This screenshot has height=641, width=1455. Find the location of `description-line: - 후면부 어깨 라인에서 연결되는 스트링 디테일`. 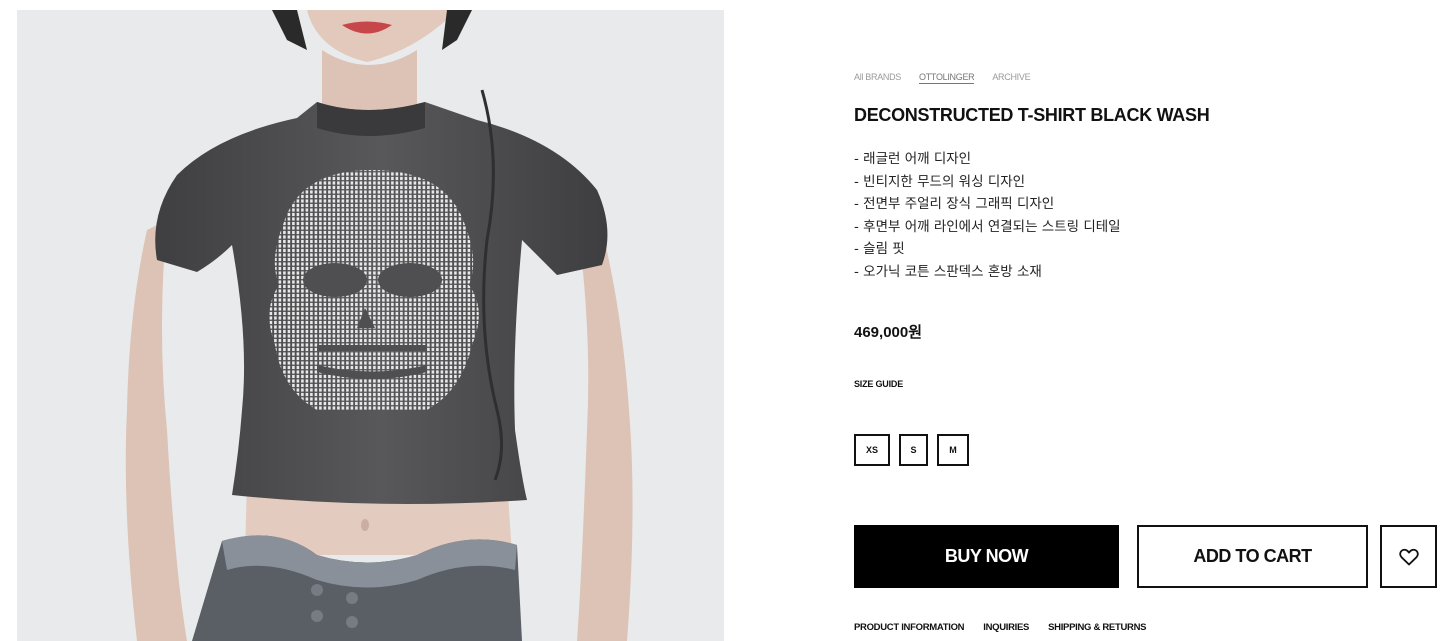

description-line: - 후면부 어깨 라인에서 연결되는 스트링 디테일 is located at coordinates (987, 226).